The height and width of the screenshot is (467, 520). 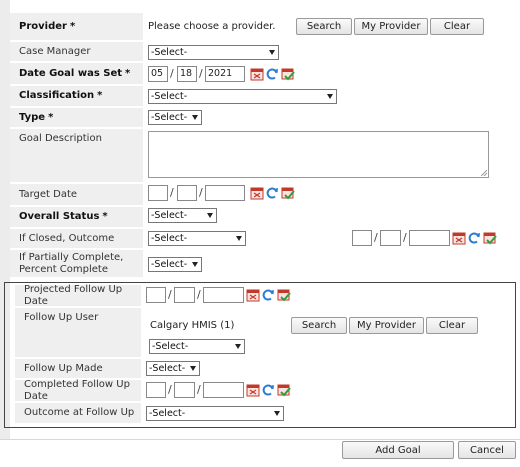 I want to click on provider-clear-button: Clear, so click(x=457, y=26).